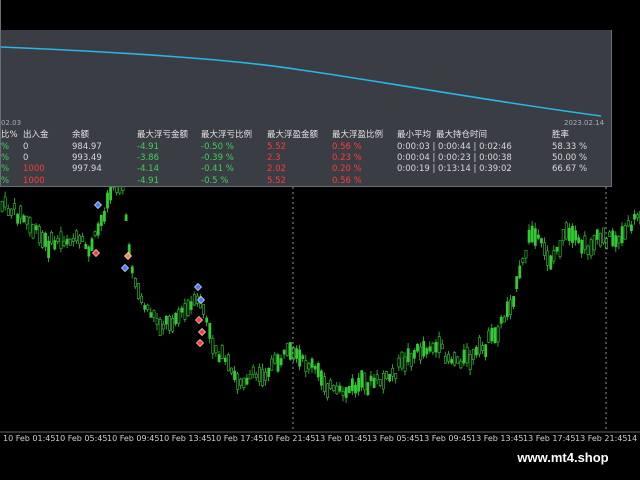  Describe the element at coordinates (217, 158) in the screenshot. I see `cell-max-loss-pct: -0.39 %` at that location.